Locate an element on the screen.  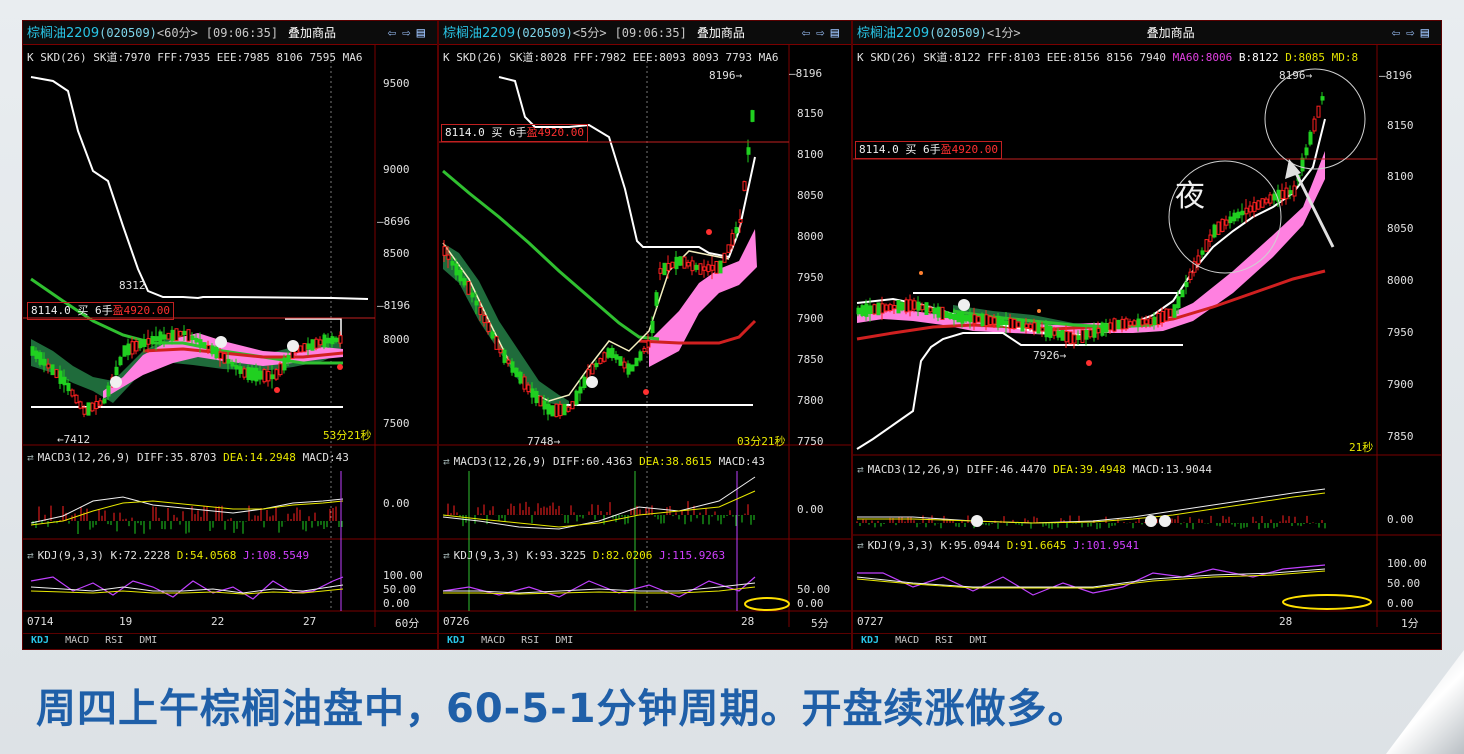
period-selector: <5分> is located at coordinates (590, 33).